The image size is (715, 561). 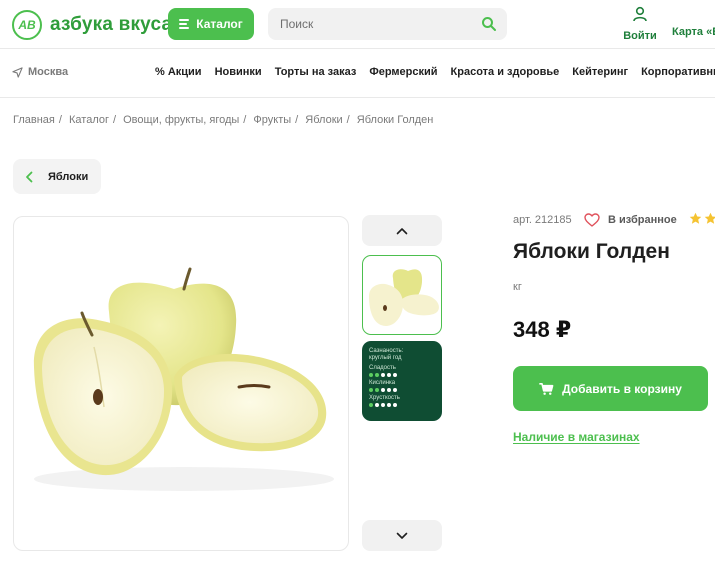 What do you see at coordinates (402, 405) in the screenshot?
I see `crunchiness-rating` at bounding box center [402, 405].